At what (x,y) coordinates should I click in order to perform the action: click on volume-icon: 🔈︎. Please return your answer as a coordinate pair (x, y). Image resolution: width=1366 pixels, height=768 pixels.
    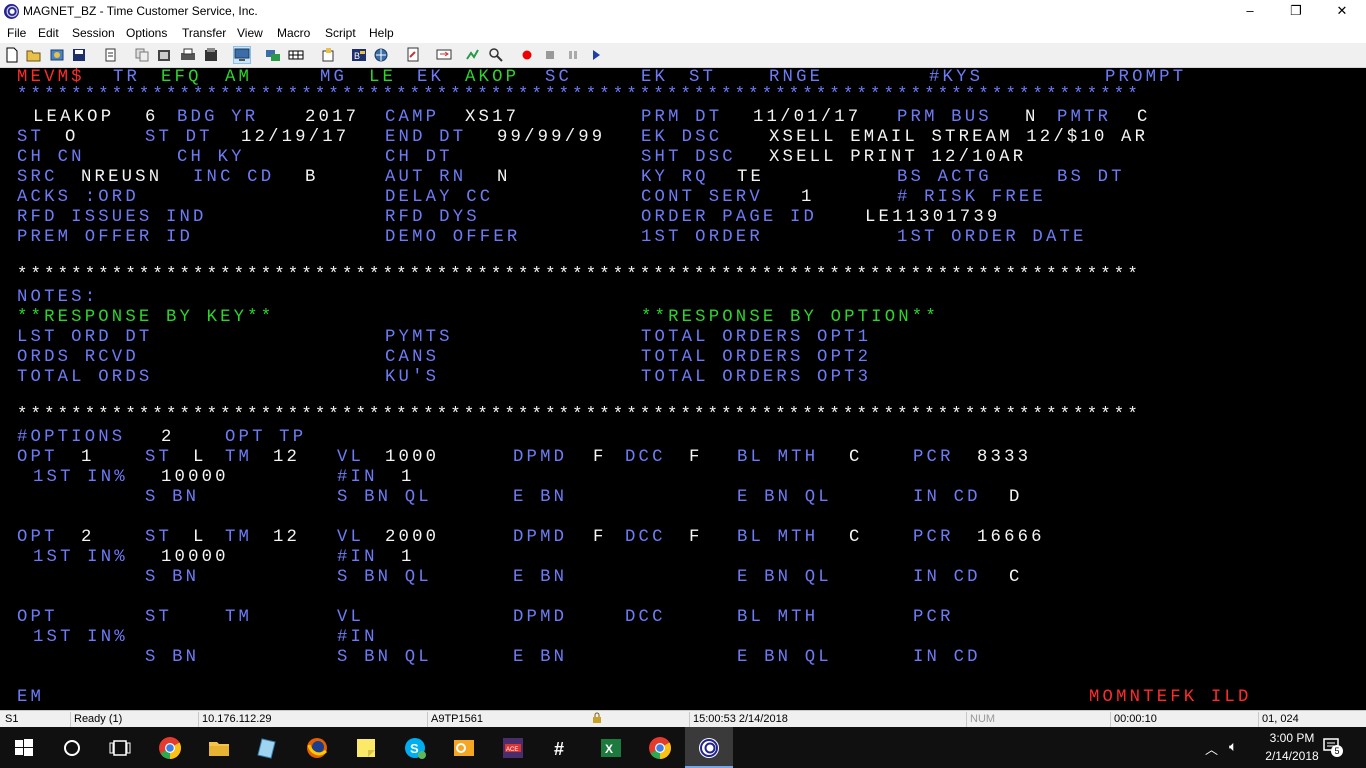
    Looking at the image, I should click on (1233, 746).